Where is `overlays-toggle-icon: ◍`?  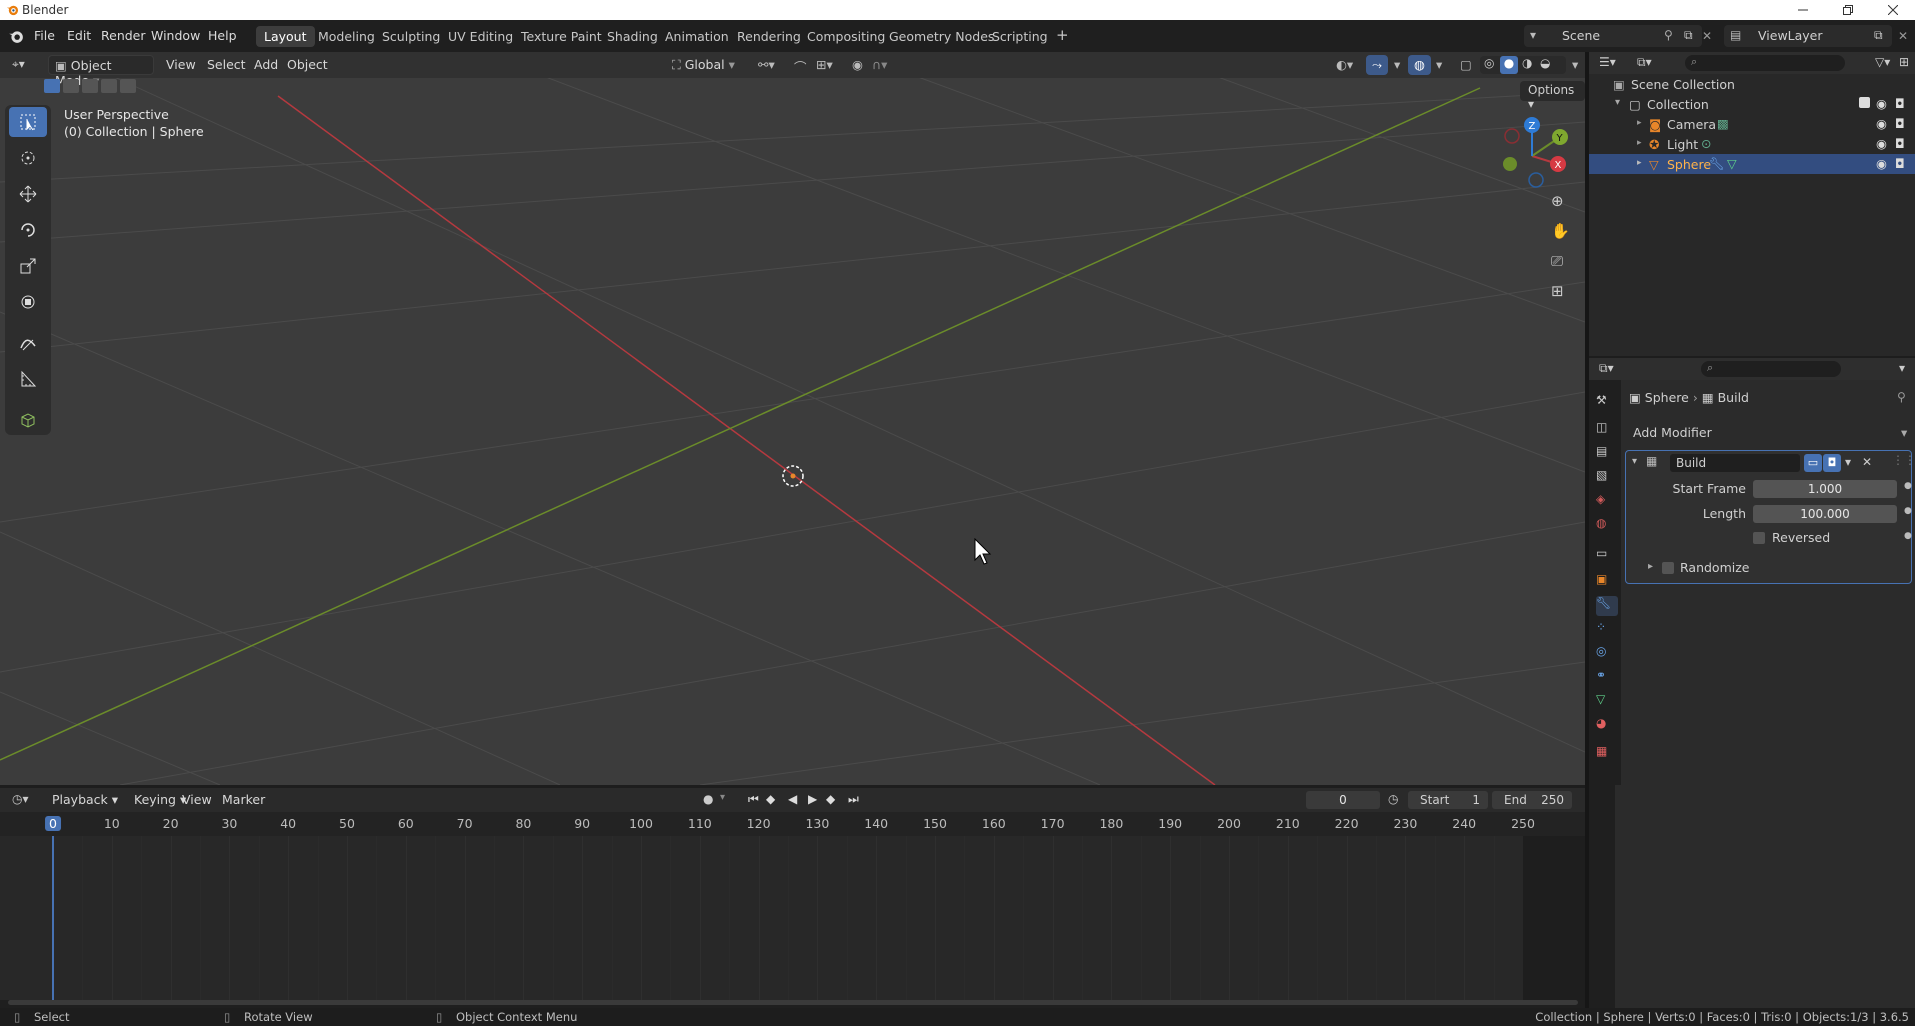 overlays-toggle-icon: ◍ is located at coordinates (1419, 65).